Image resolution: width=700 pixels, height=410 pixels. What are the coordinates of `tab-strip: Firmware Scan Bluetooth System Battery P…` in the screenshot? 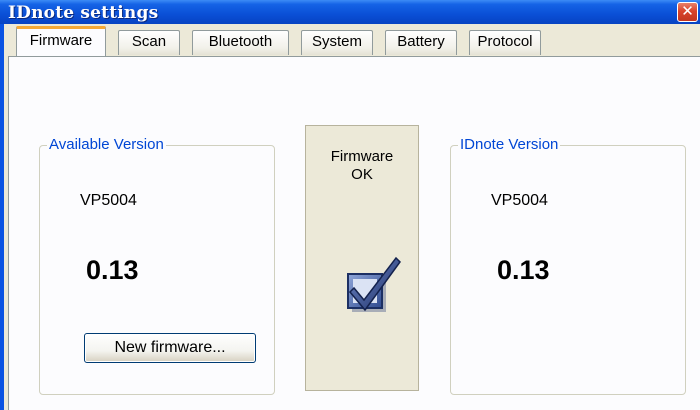 It's located at (352, 40).